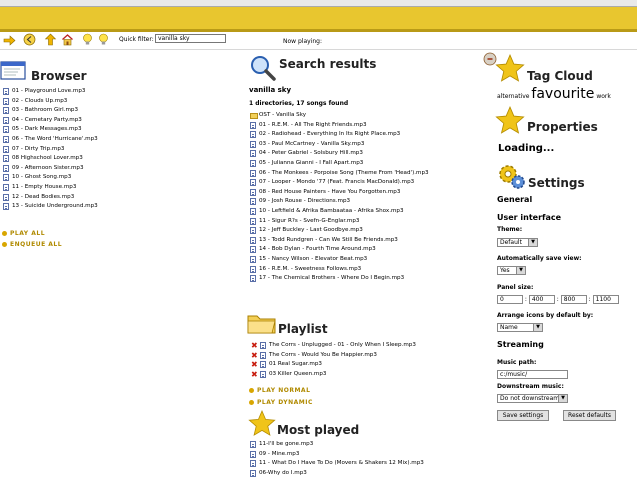 The image size is (637, 480). I want to click on search-results-title: Search results, so click(328, 64).